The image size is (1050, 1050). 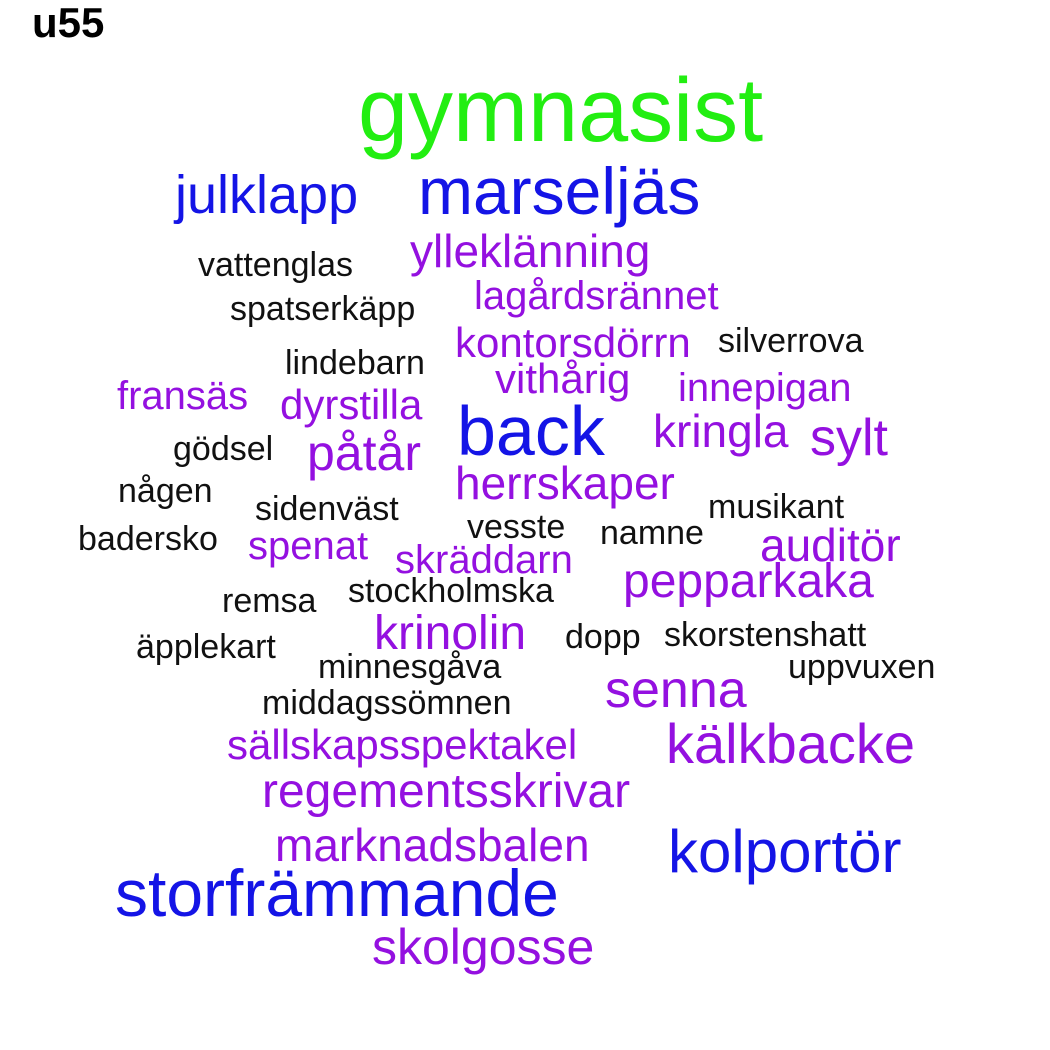 I want to click on cloud-word: sällskapsspektakel, so click(x=402, y=744).